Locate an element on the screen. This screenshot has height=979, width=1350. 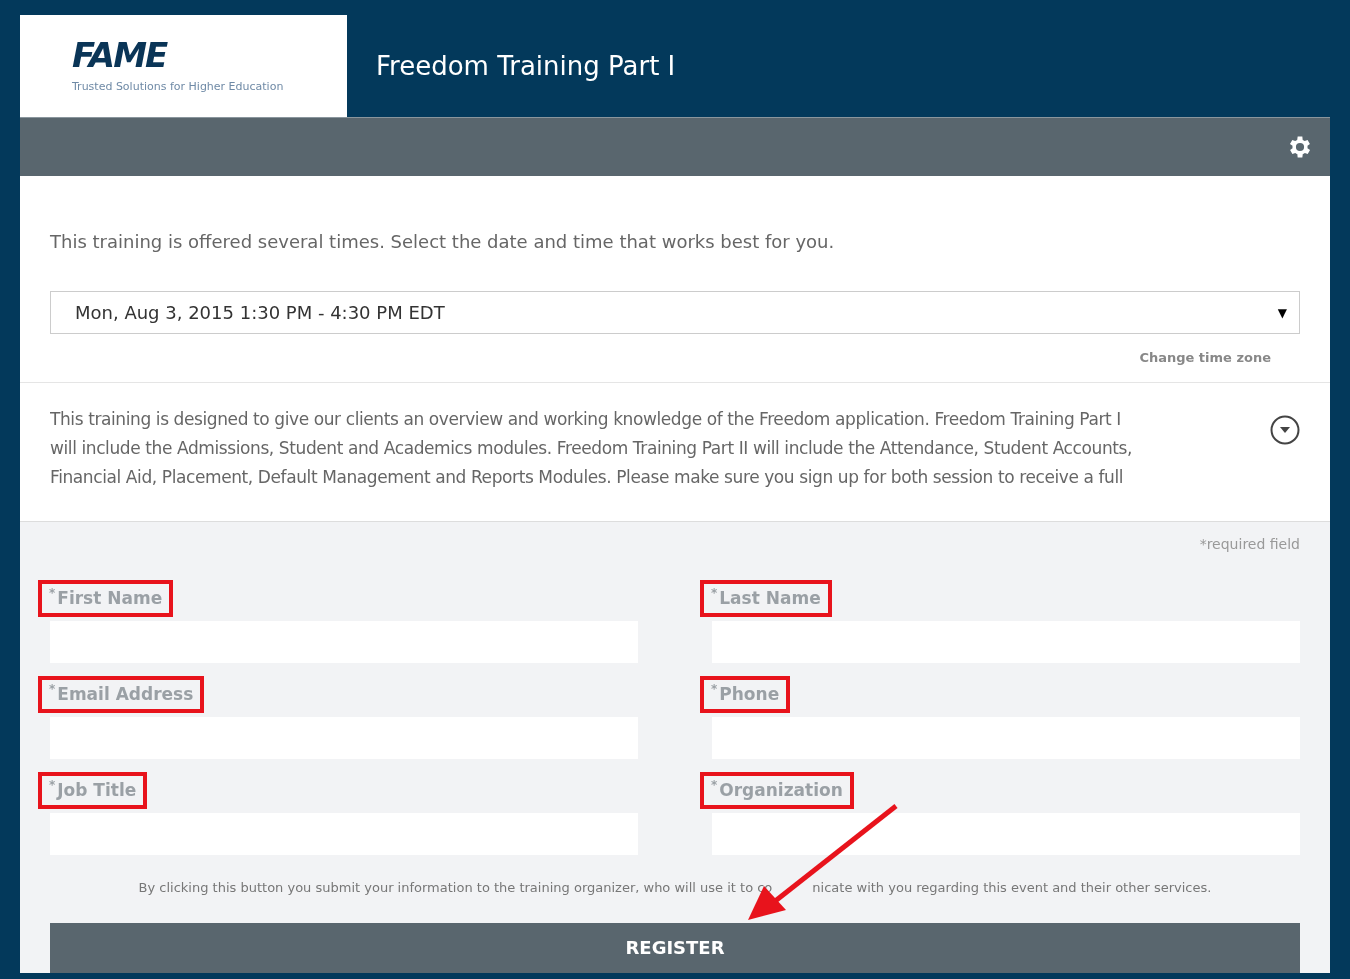
required-field-note: *required field is located at coordinates (1249, 544).